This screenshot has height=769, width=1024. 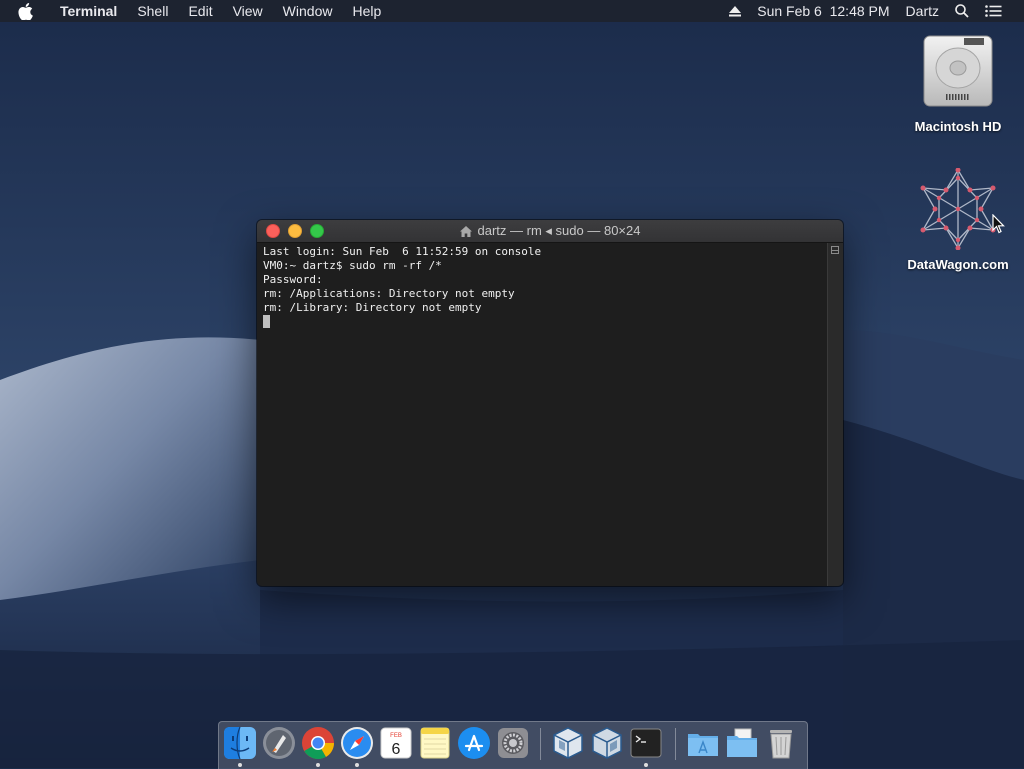 What do you see at coordinates (993, 11) in the screenshot?
I see `notification-center-icon` at bounding box center [993, 11].